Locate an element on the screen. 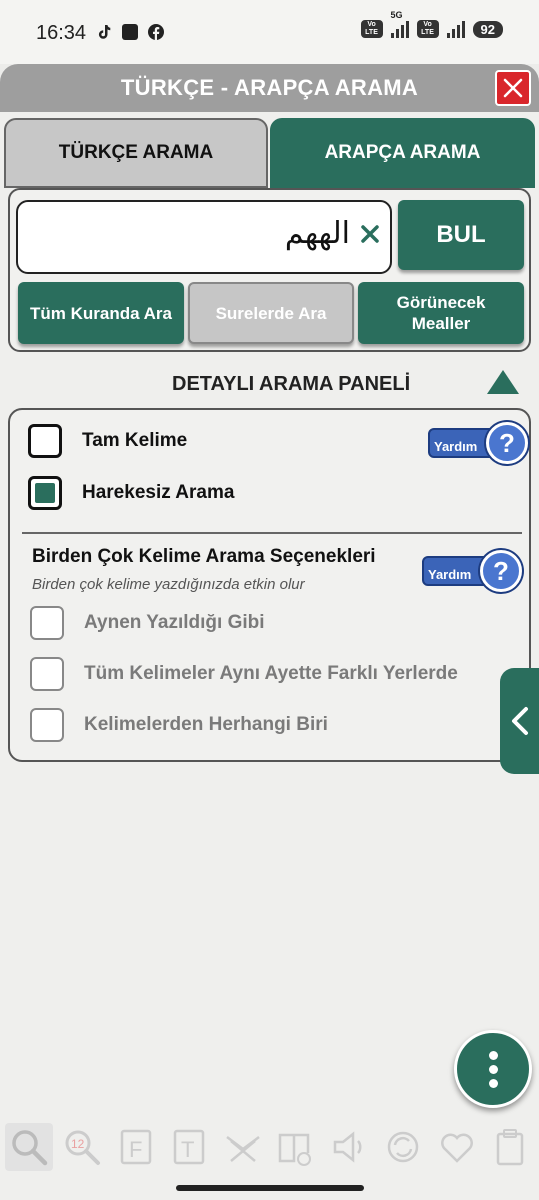 The width and height of the screenshot is (539, 1200). status-bar: 16:34 Vo LTE 5G Vo LTE 92 is located at coordinates (269, 32).